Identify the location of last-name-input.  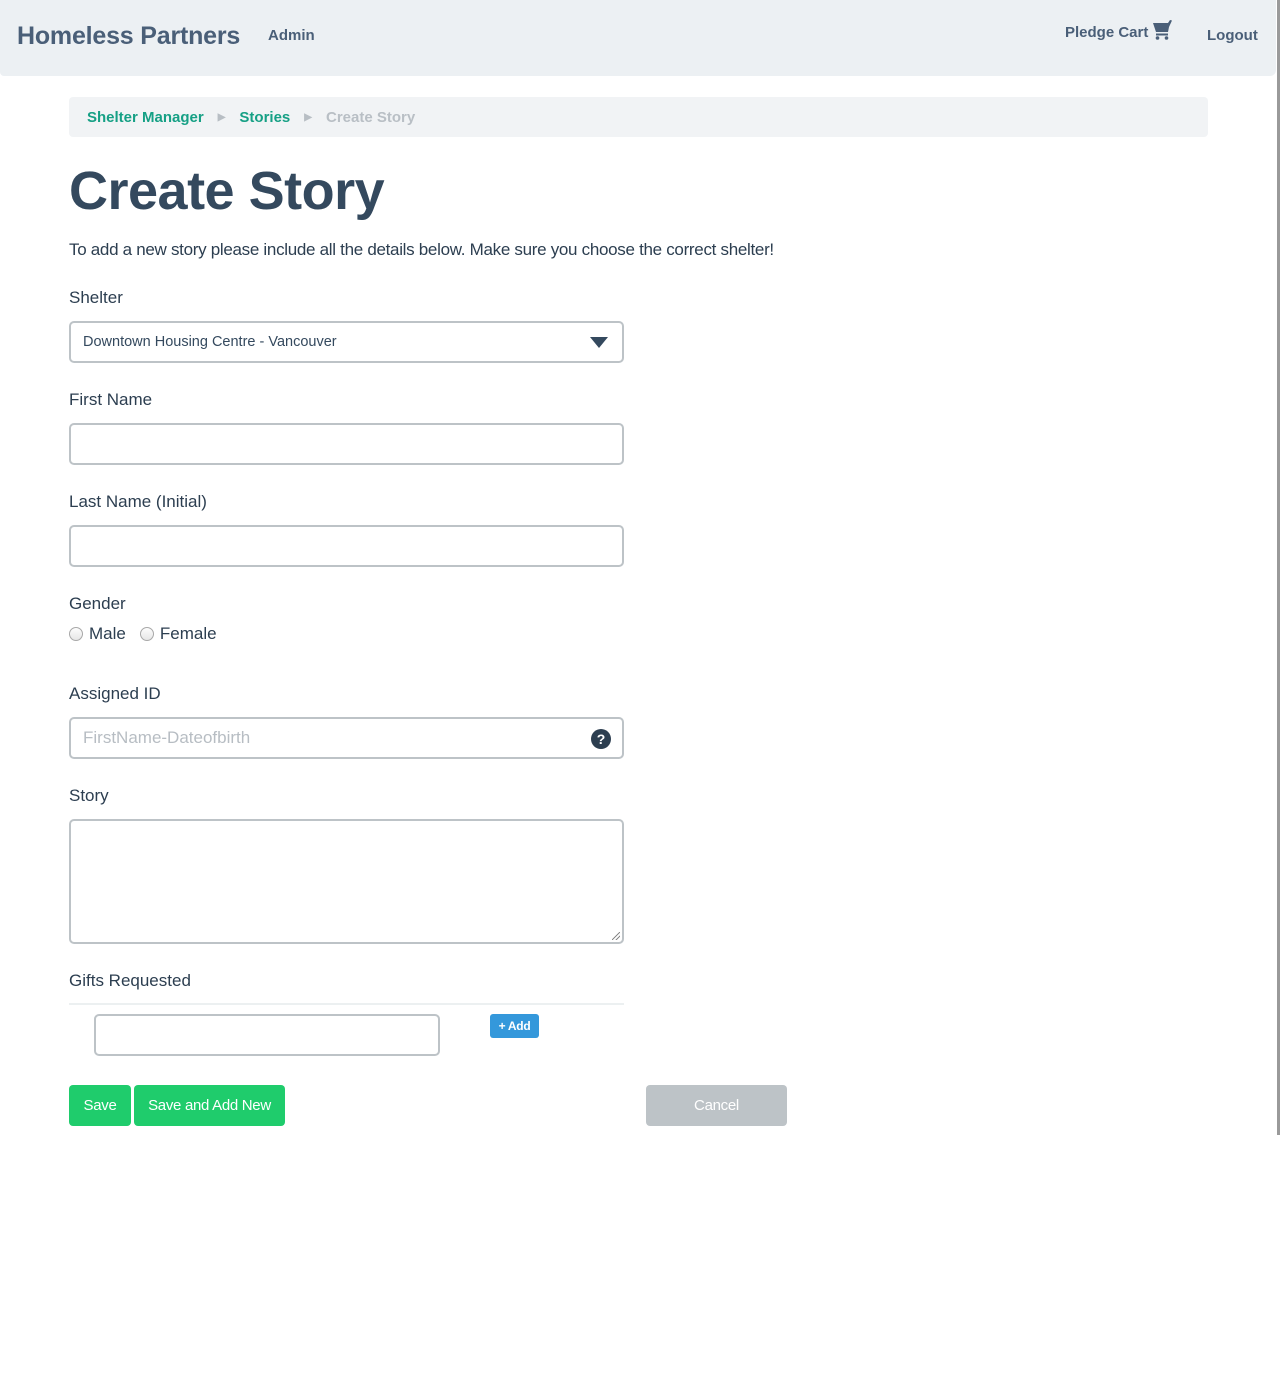
(346, 546).